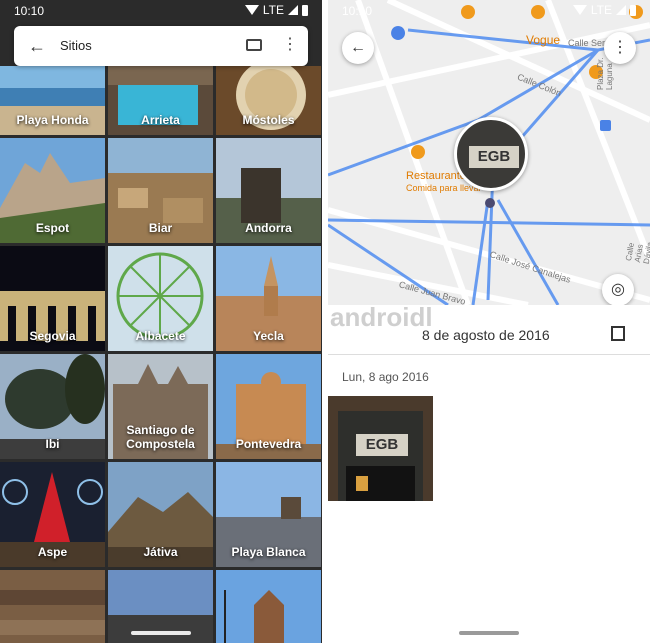  What do you see at coordinates (52, 298) in the screenshot?
I see `place-tile: Segovia` at bounding box center [52, 298].